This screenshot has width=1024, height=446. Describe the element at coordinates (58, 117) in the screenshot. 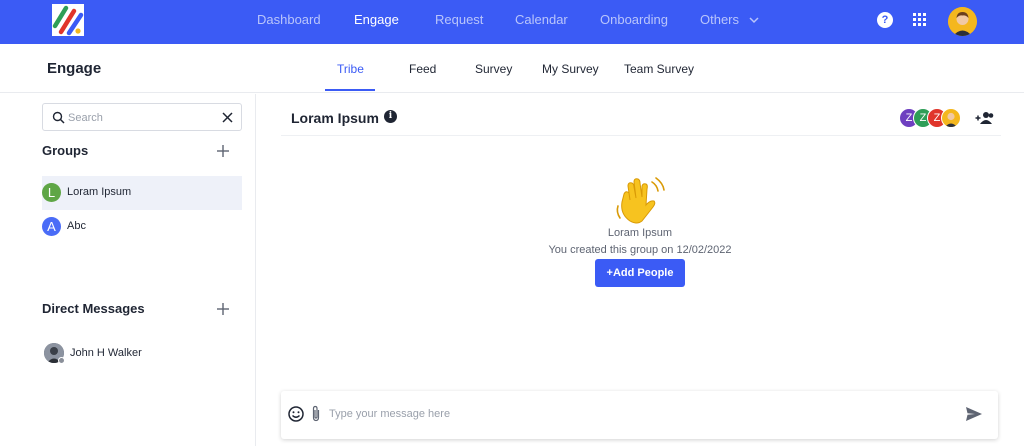

I see `search-icon` at that location.